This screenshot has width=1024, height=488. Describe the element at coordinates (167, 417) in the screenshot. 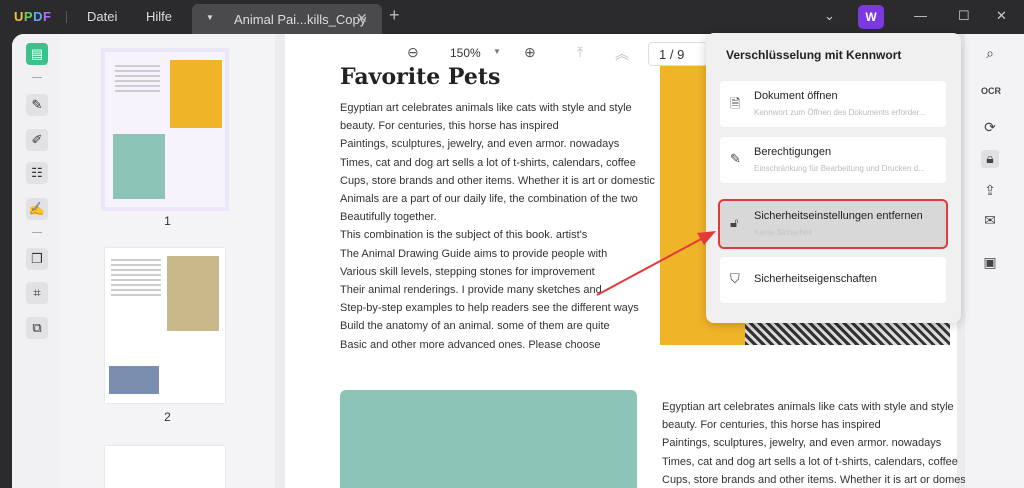

I see `thumbnail-page-number: 2` at that location.